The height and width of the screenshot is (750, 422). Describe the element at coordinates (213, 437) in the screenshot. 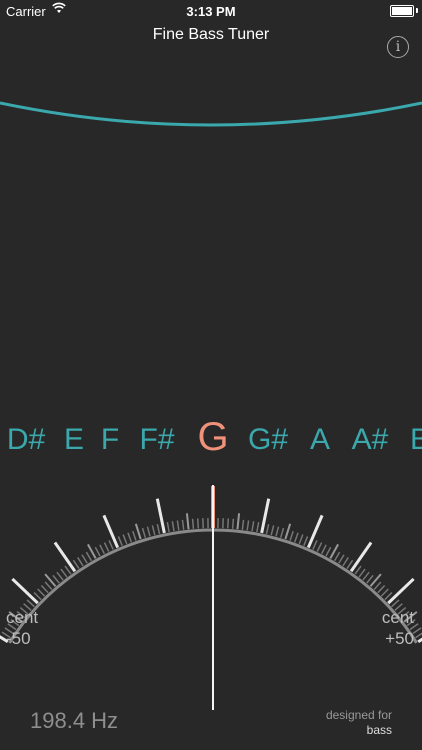

I see `note-g: G` at that location.